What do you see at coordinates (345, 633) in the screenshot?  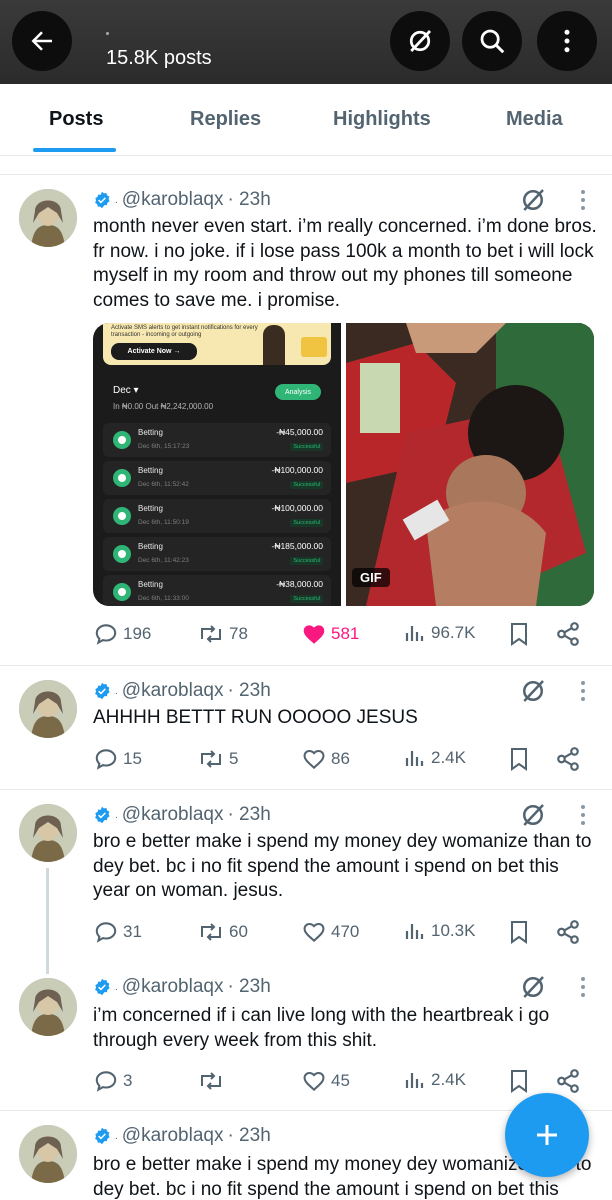 I see `like-count: 581` at bounding box center [345, 633].